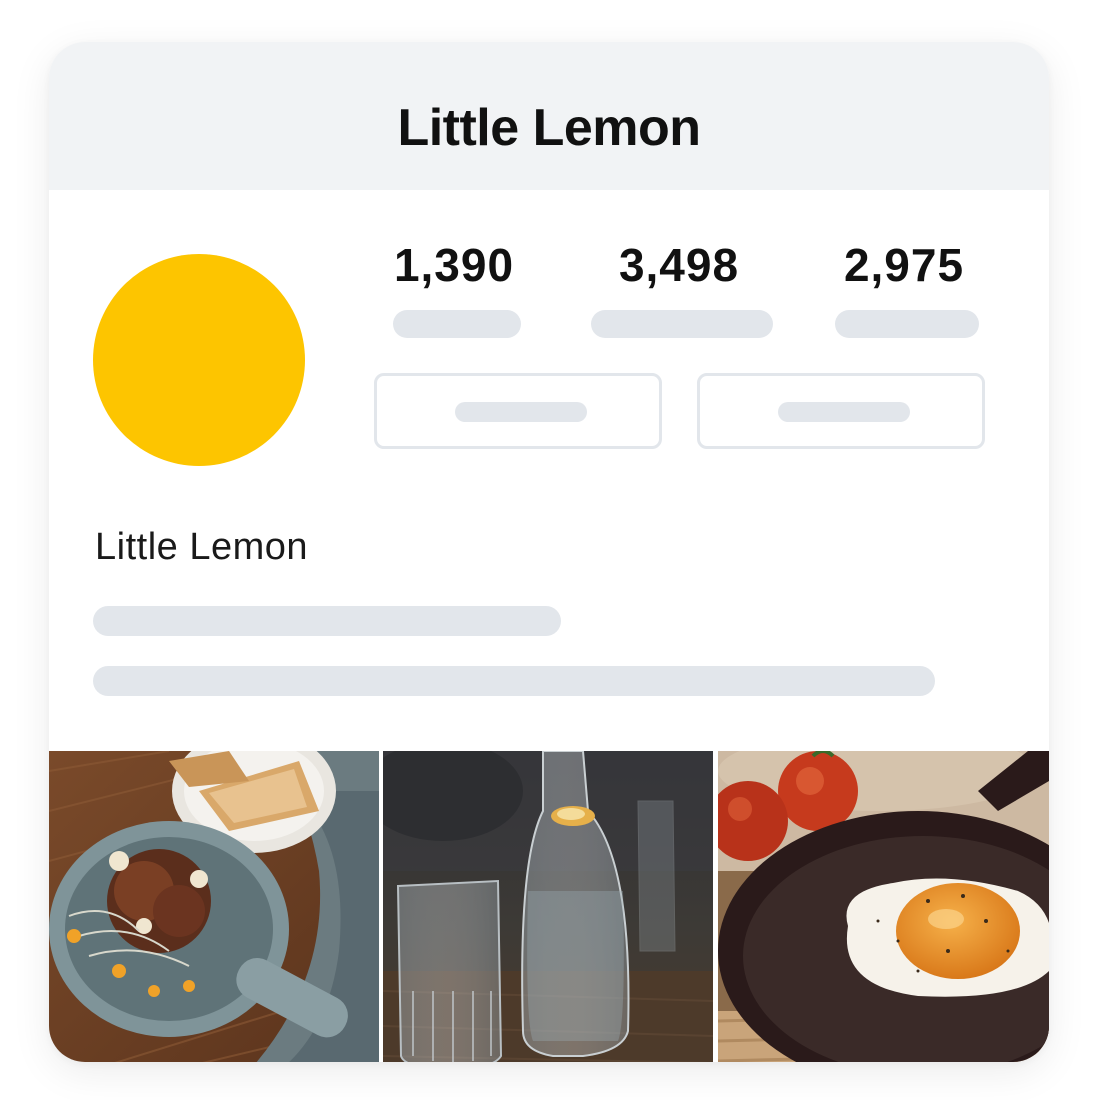 The height and width of the screenshot is (1100, 1100). Describe the element at coordinates (904, 265) in the screenshot. I see `stat-following-count: 2,975` at that location.